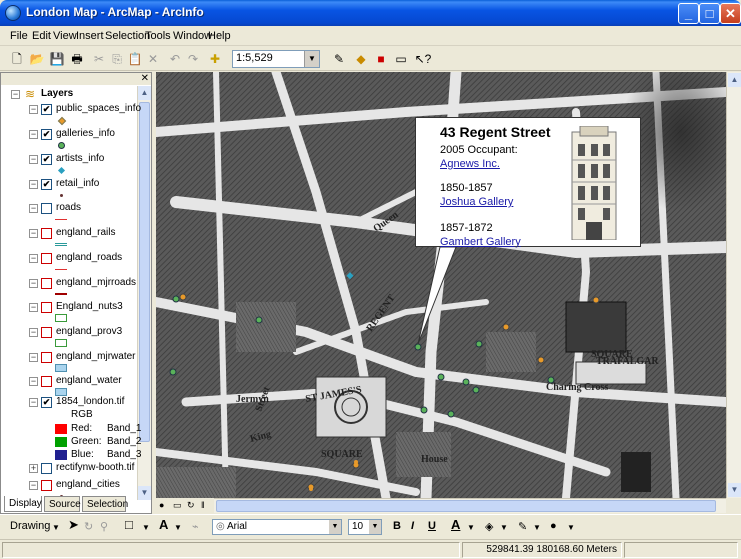 The width and height of the screenshot is (741, 559). Describe the element at coordinates (455, 524) in the screenshot. I see `font-color-icon: A` at that location.